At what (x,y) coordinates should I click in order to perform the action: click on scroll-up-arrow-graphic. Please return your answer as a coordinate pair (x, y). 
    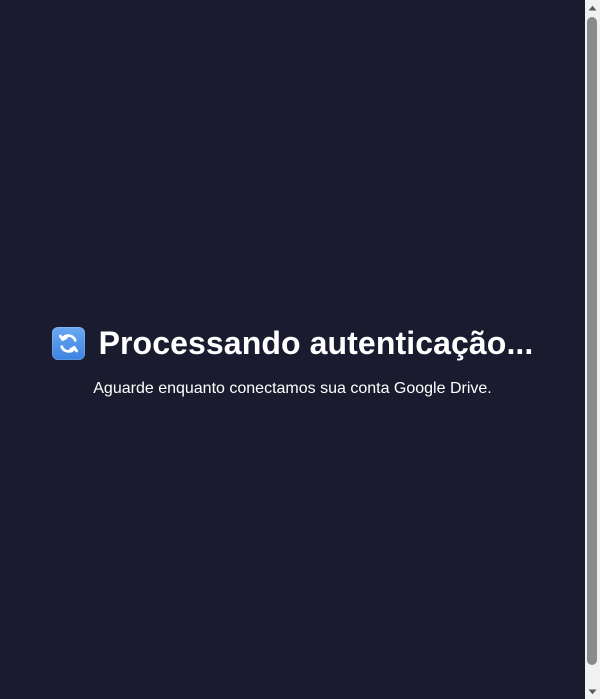
    Looking at the image, I should click on (592, 7).